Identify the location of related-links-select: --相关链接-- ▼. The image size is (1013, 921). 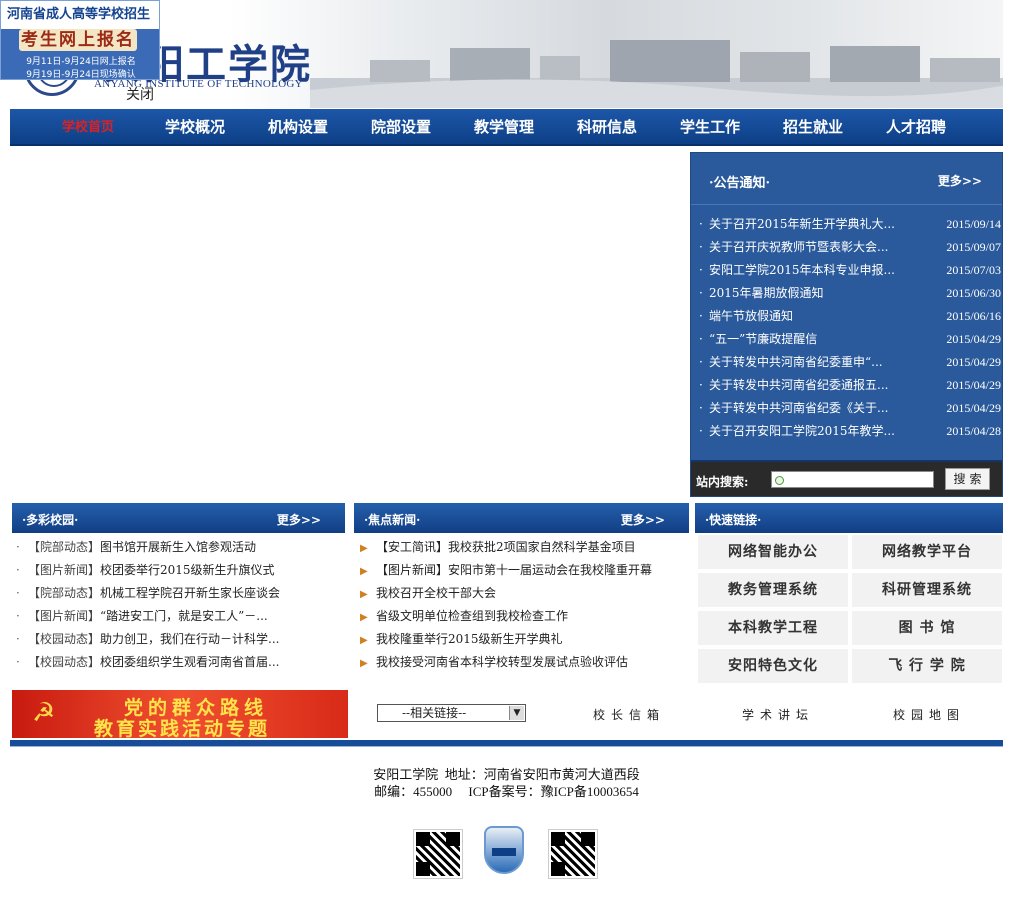
(451, 713).